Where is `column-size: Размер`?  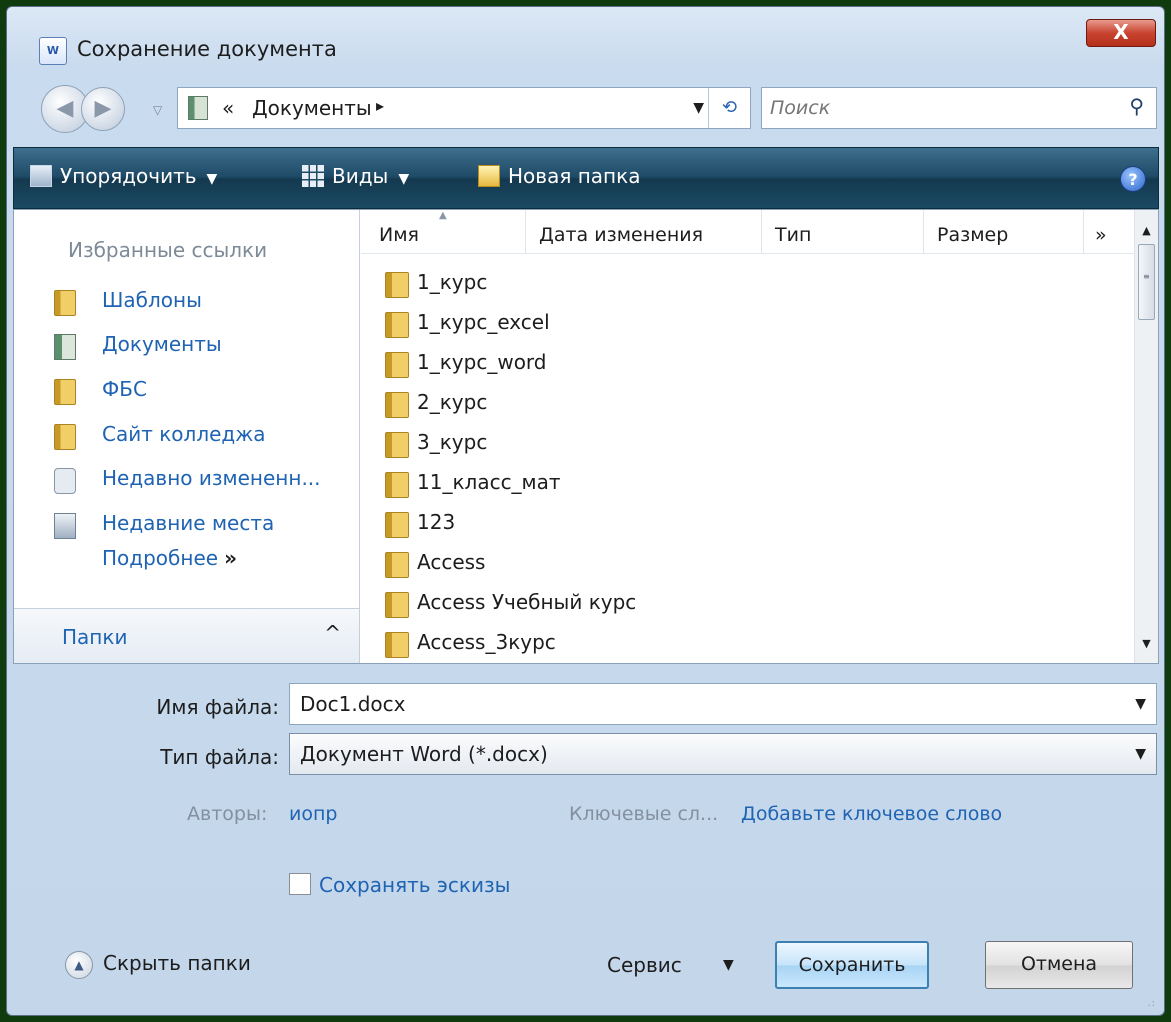
column-size: Размер is located at coordinates (972, 235).